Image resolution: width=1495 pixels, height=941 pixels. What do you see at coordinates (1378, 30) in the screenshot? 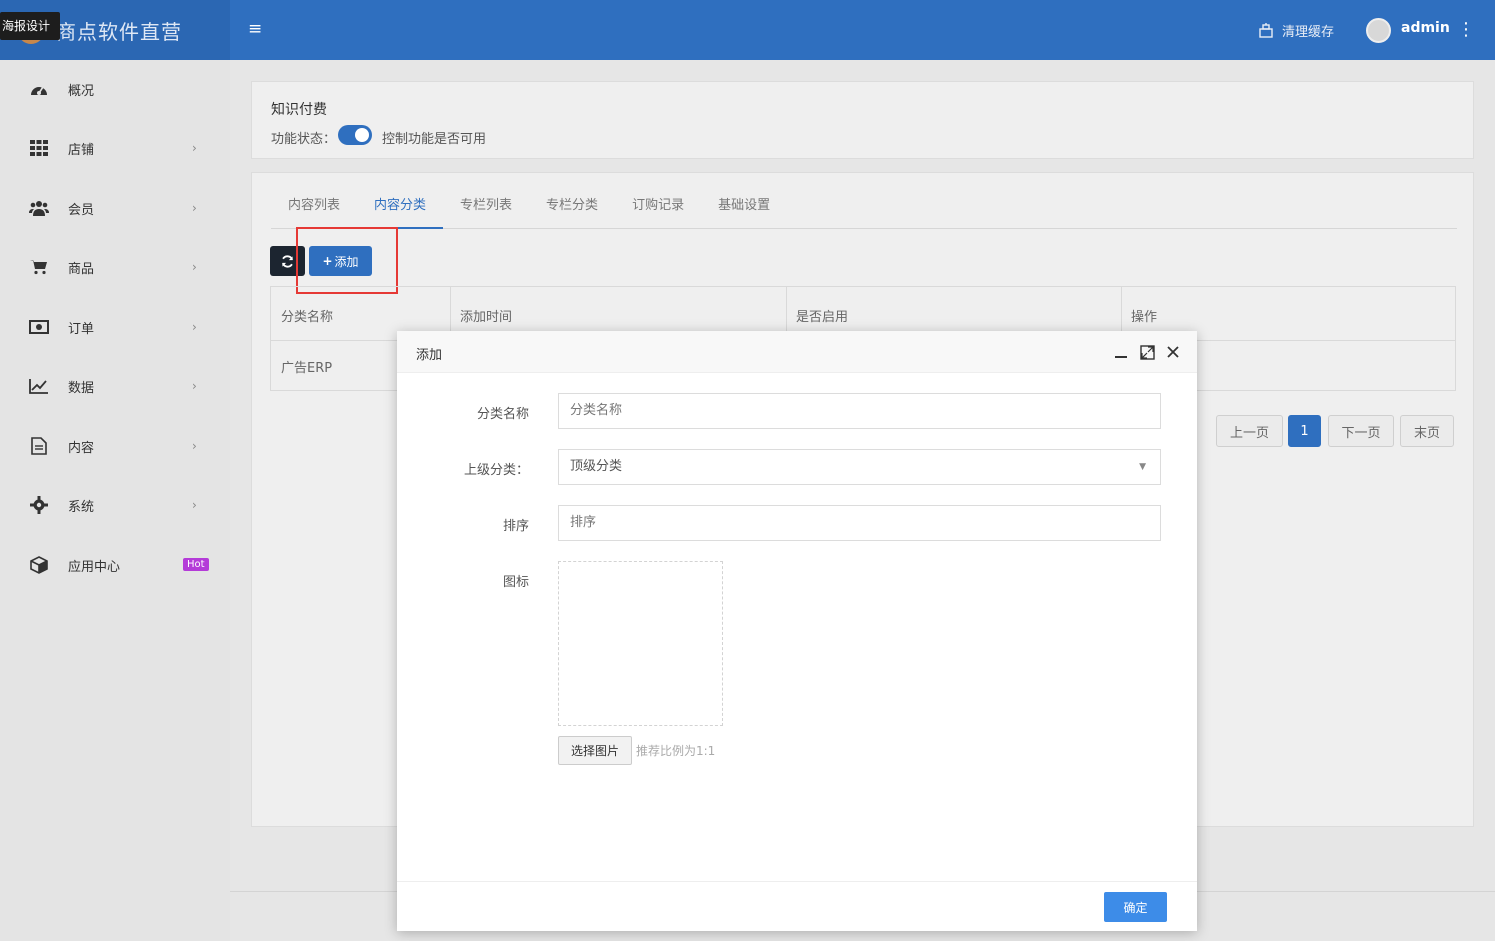
I see `avatar` at bounding box center [1378, 30].